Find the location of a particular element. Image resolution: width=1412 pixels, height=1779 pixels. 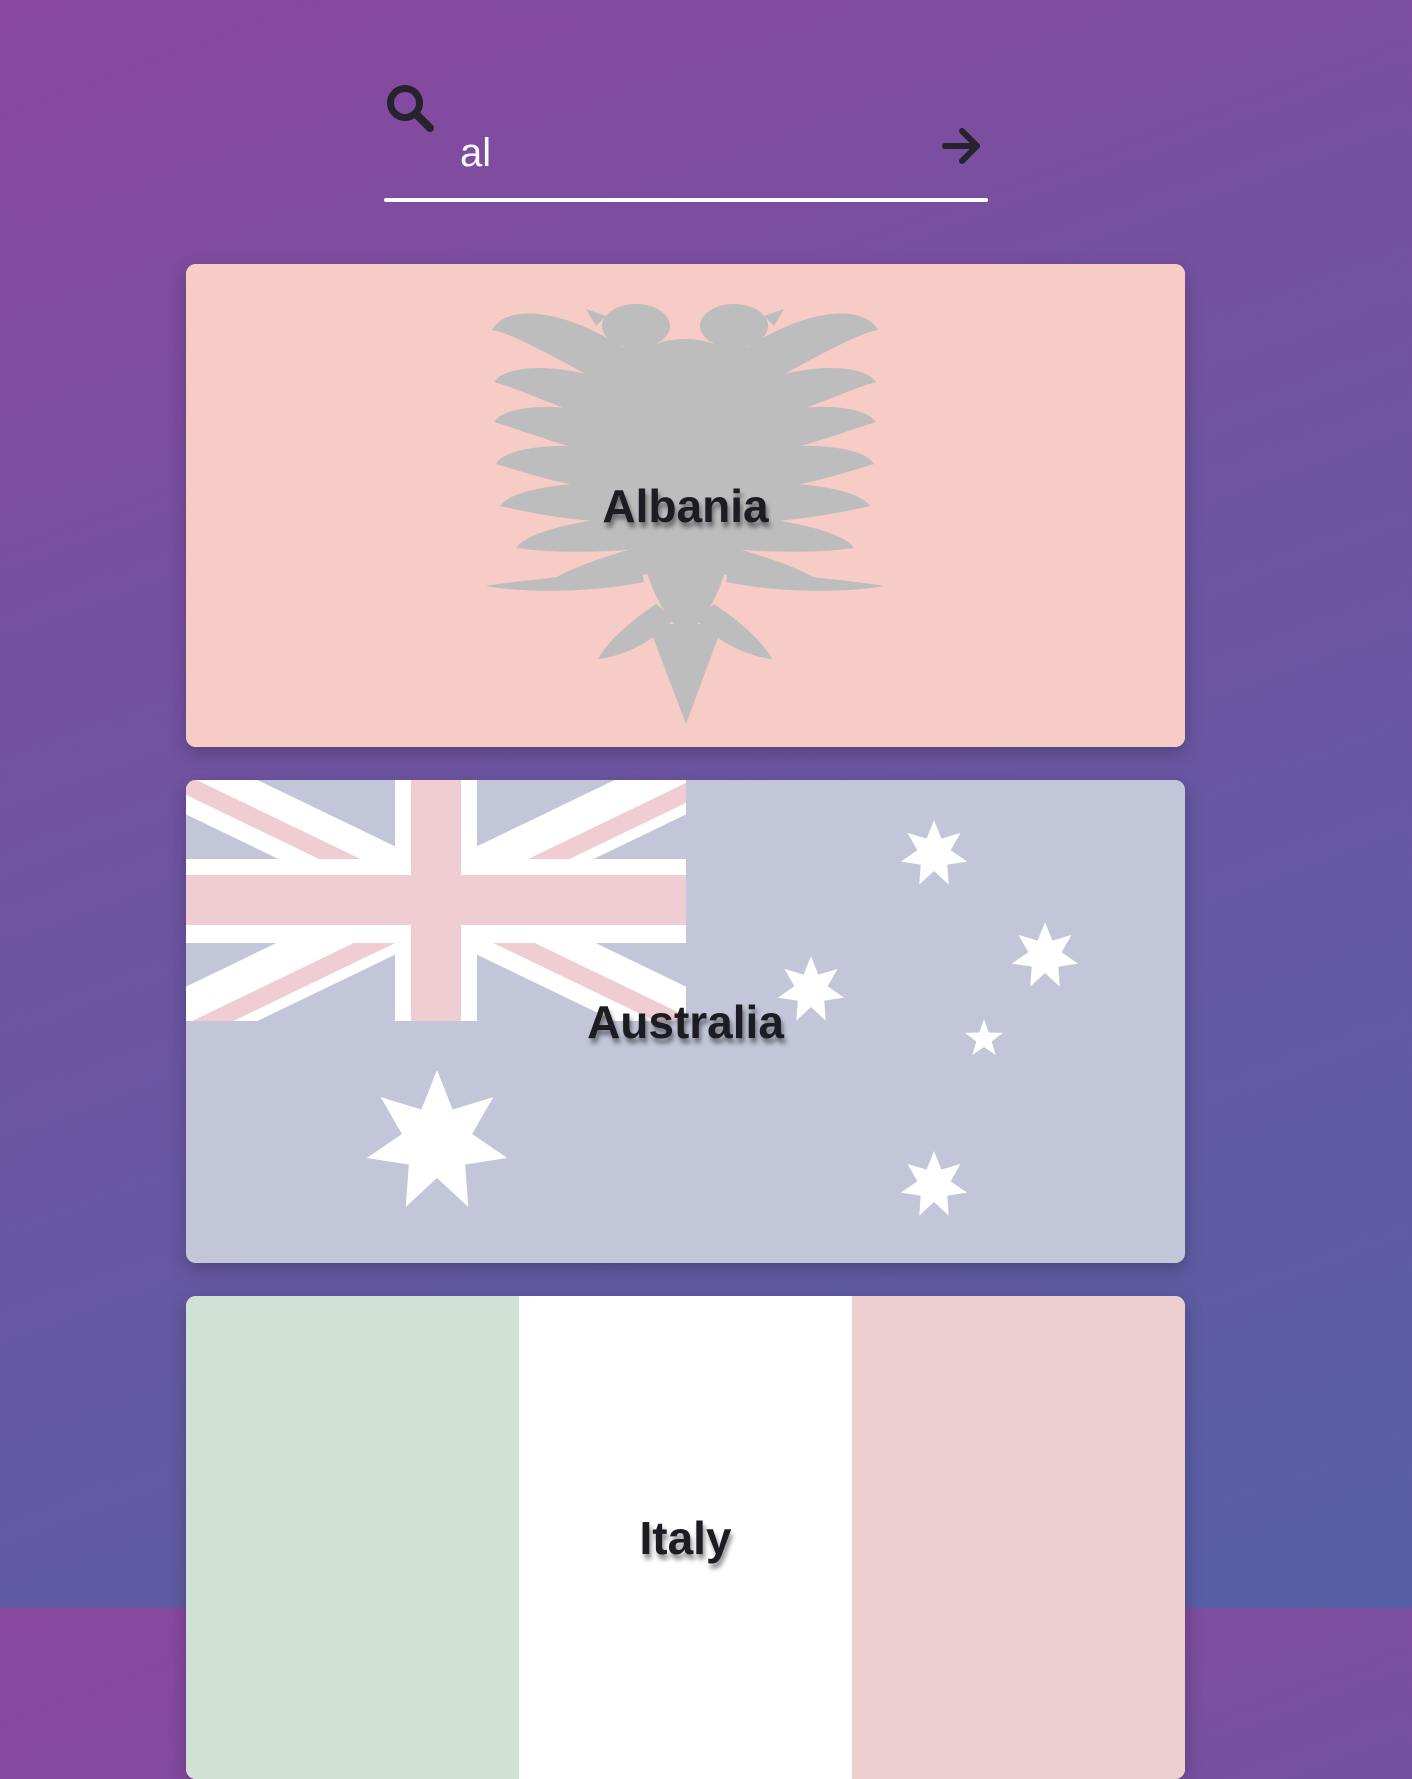

country-name: Albania is located at coordinates (685, 505).